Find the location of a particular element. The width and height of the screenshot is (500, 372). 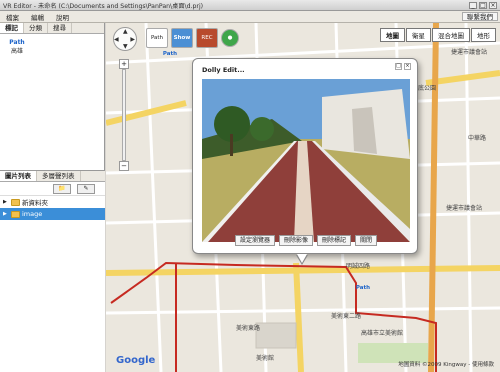

zoom-slider is located at coordinates (124, 115).